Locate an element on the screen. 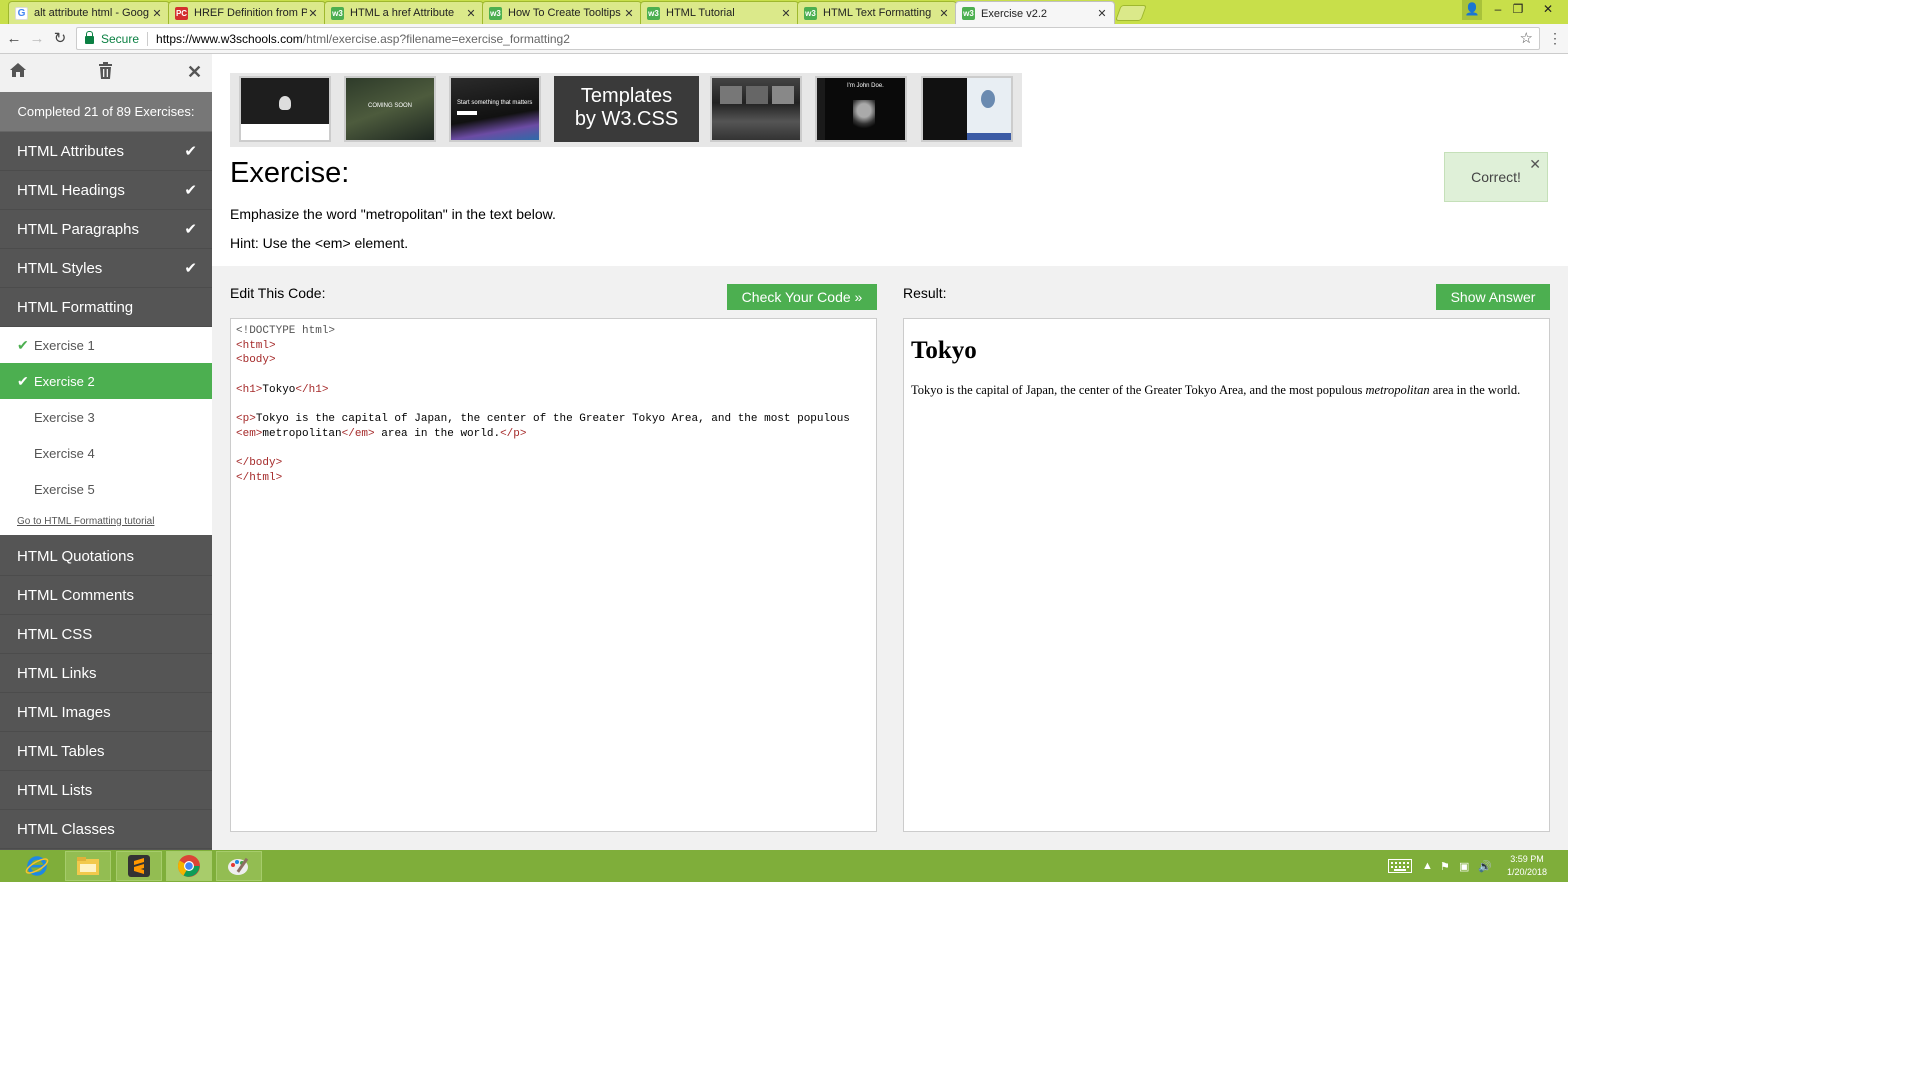 The width and height of the screenshot is (1920, 1080). browser-tab: w3 HTML Text Formatting ✕ is located at coordinates (877, 12).